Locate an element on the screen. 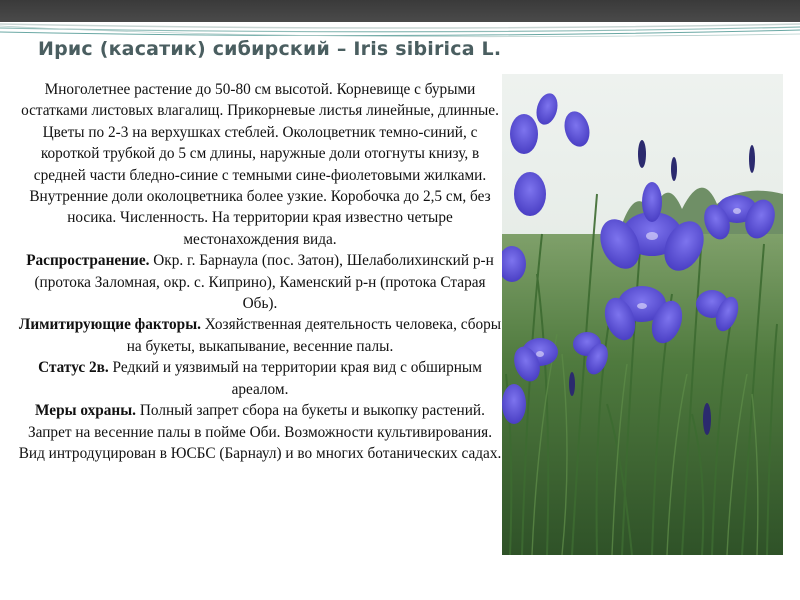 The height and width of the screenshot is (600, 800). measures-label: Меры охраны. is located at coordinates (86, 411).